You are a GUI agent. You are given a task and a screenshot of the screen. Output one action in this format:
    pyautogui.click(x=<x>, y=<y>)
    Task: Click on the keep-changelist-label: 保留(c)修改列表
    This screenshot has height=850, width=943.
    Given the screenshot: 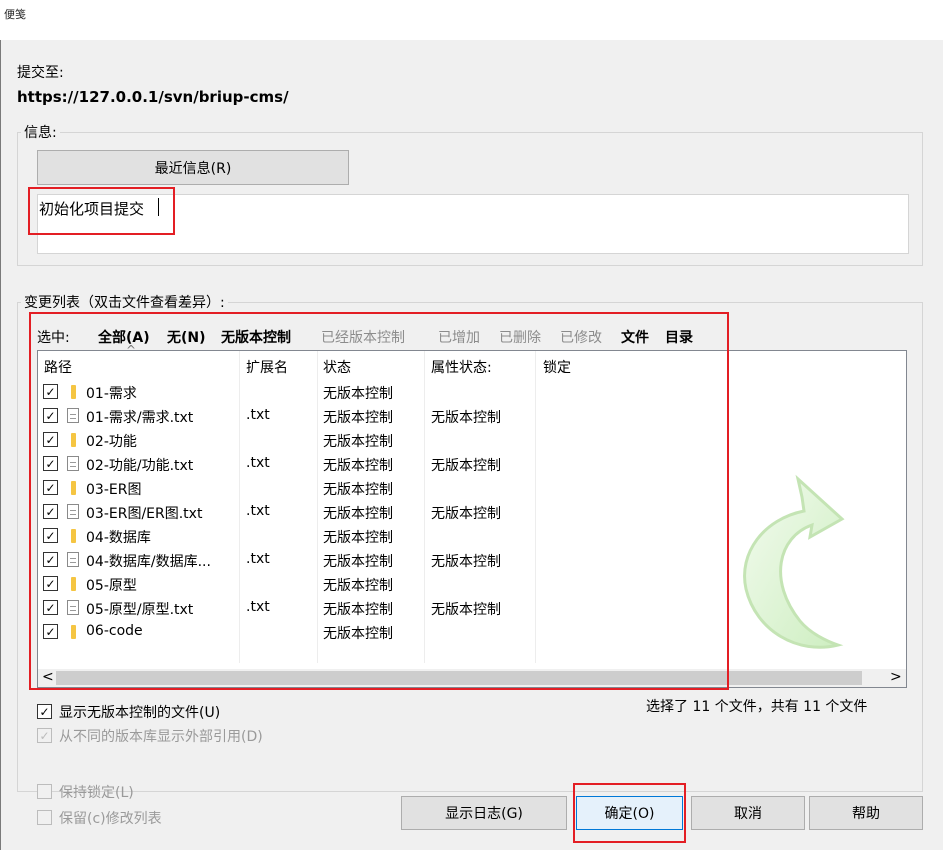 What is the action you would take?
    pyautogui.click(x=110, y=819)
    